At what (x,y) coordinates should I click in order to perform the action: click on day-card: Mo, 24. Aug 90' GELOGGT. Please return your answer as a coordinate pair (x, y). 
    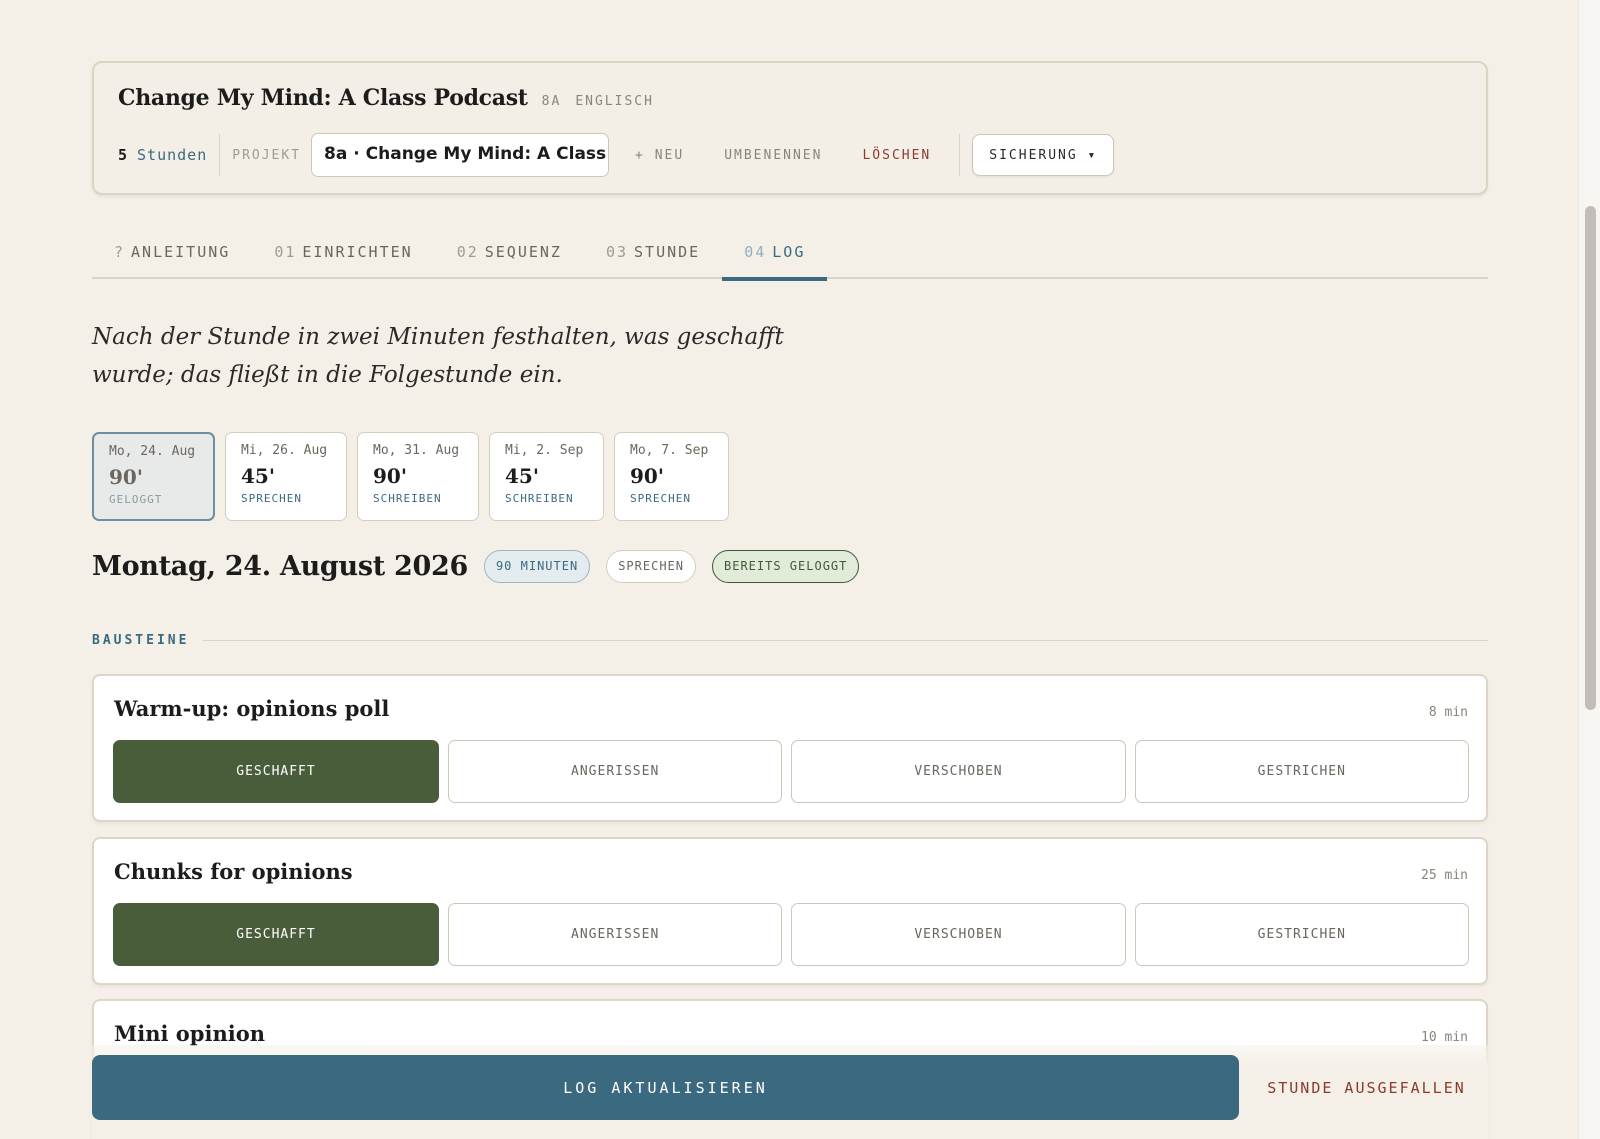
    Looking at the image, I should click on (153, 476).